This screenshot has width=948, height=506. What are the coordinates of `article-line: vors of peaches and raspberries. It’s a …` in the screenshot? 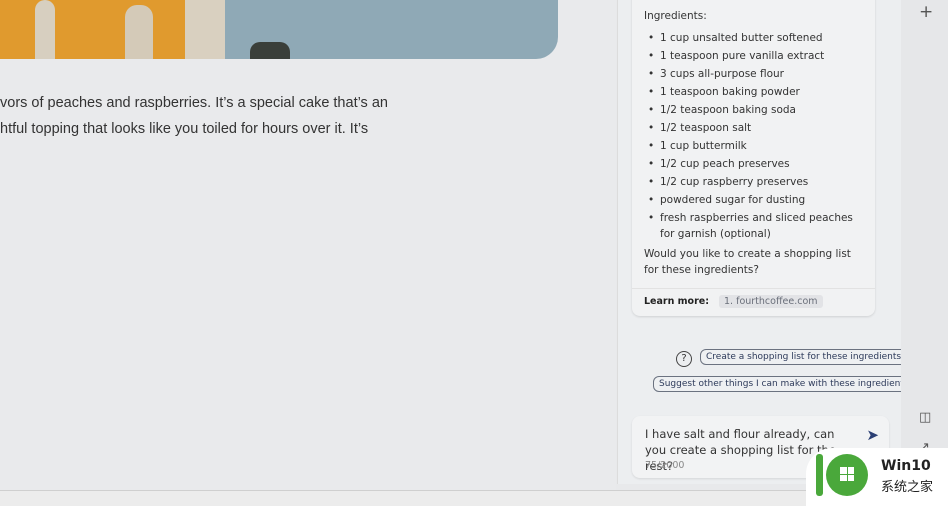 It's located at (194, 103).